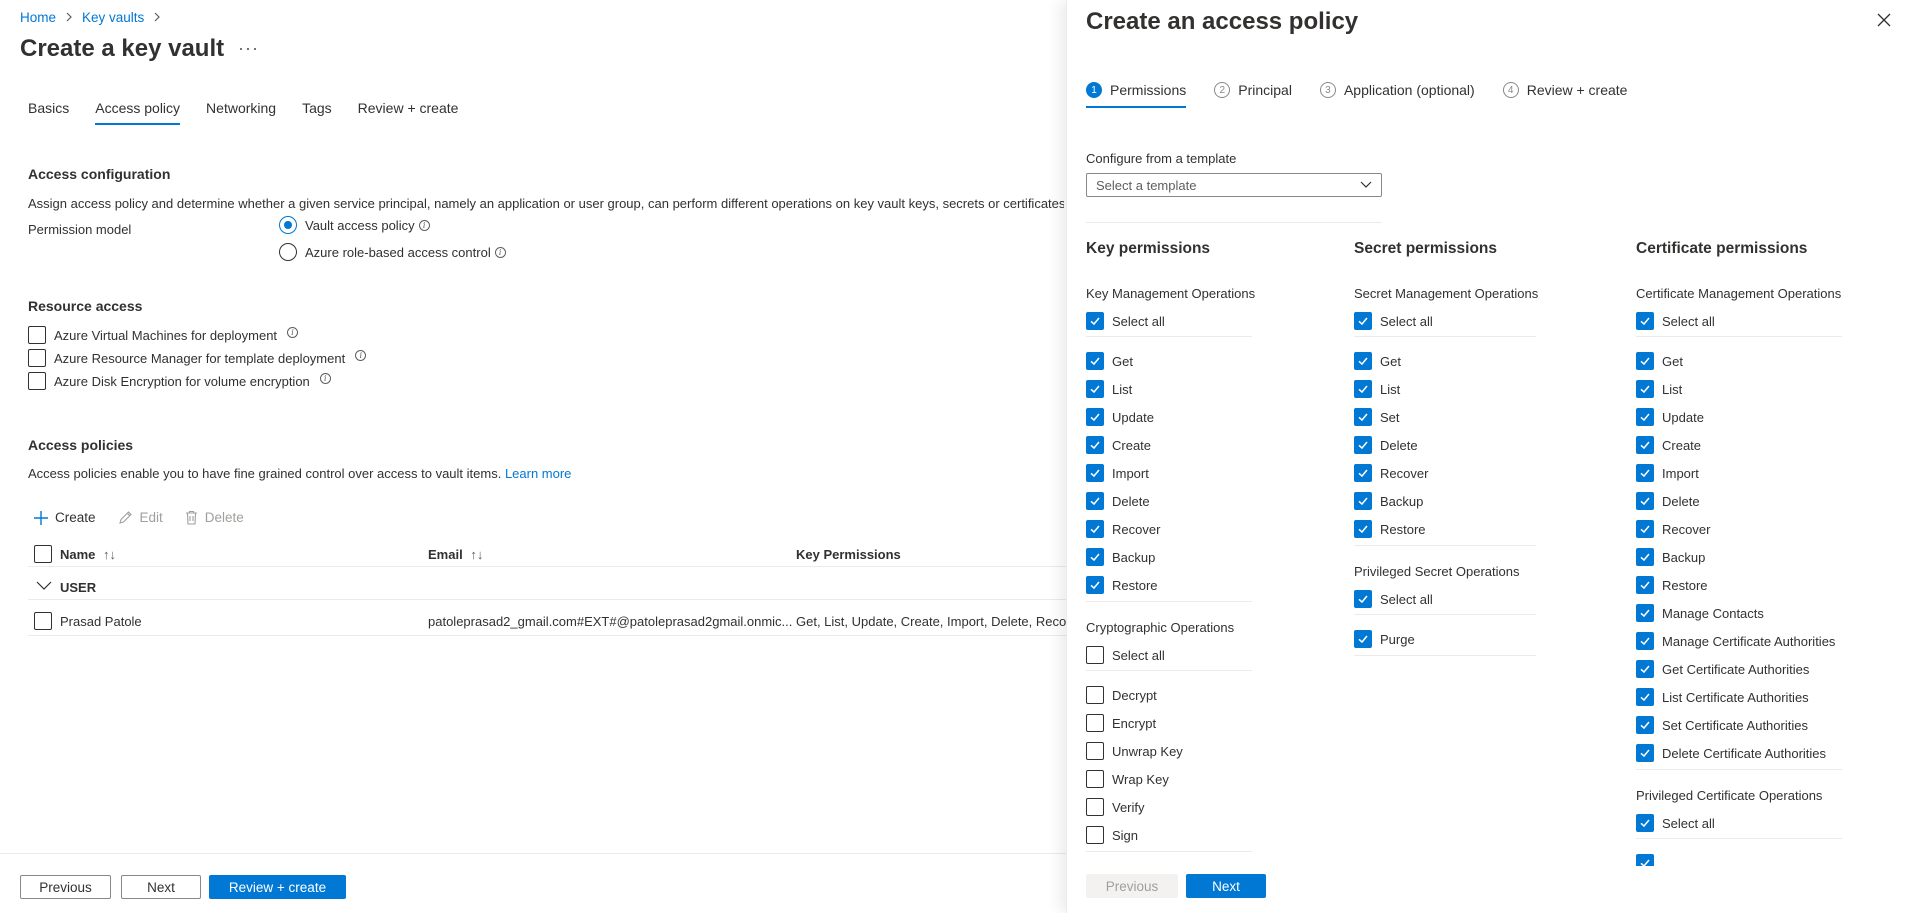 The height and width of the screenshot is (913, 1916). I want to click on column-header-key-permissions: Key Permissions, so click(848, 554).